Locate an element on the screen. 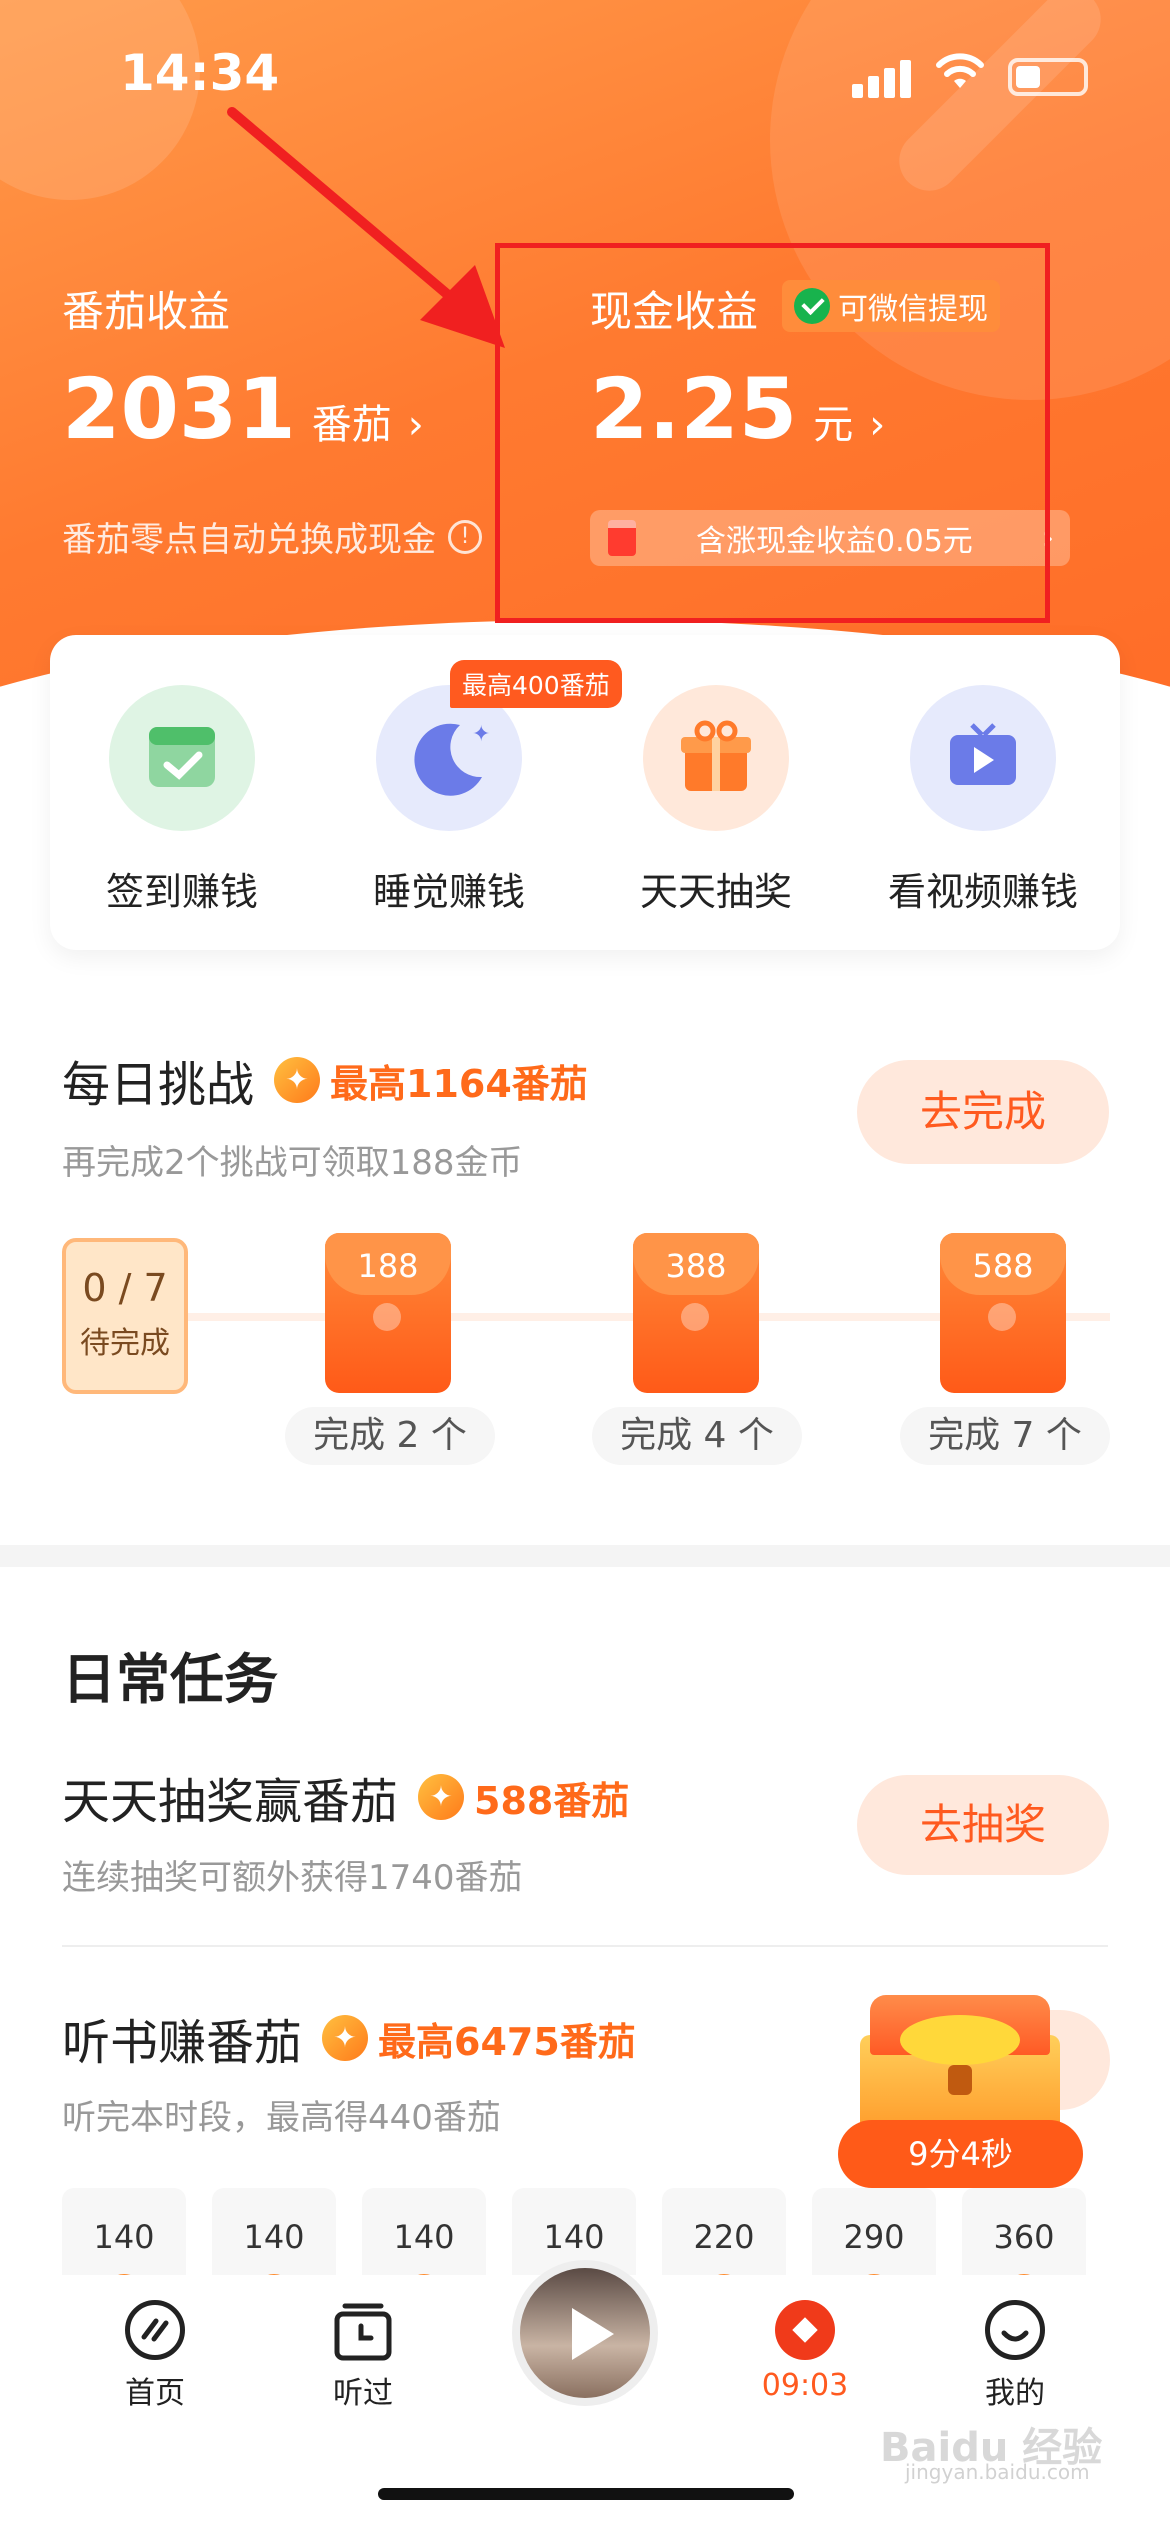  tab-profile: 我的 is located at coordinates (1015, 2356).